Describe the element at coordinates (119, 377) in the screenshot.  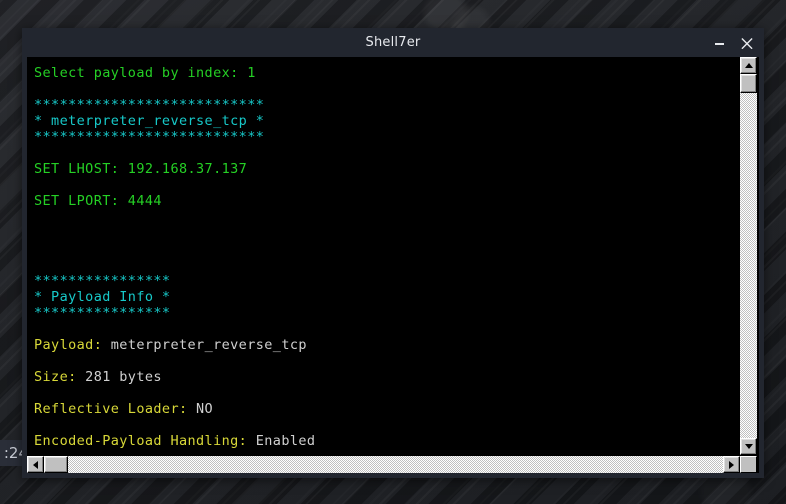
I see `terminal-line-value: 281 bytes` at that location.